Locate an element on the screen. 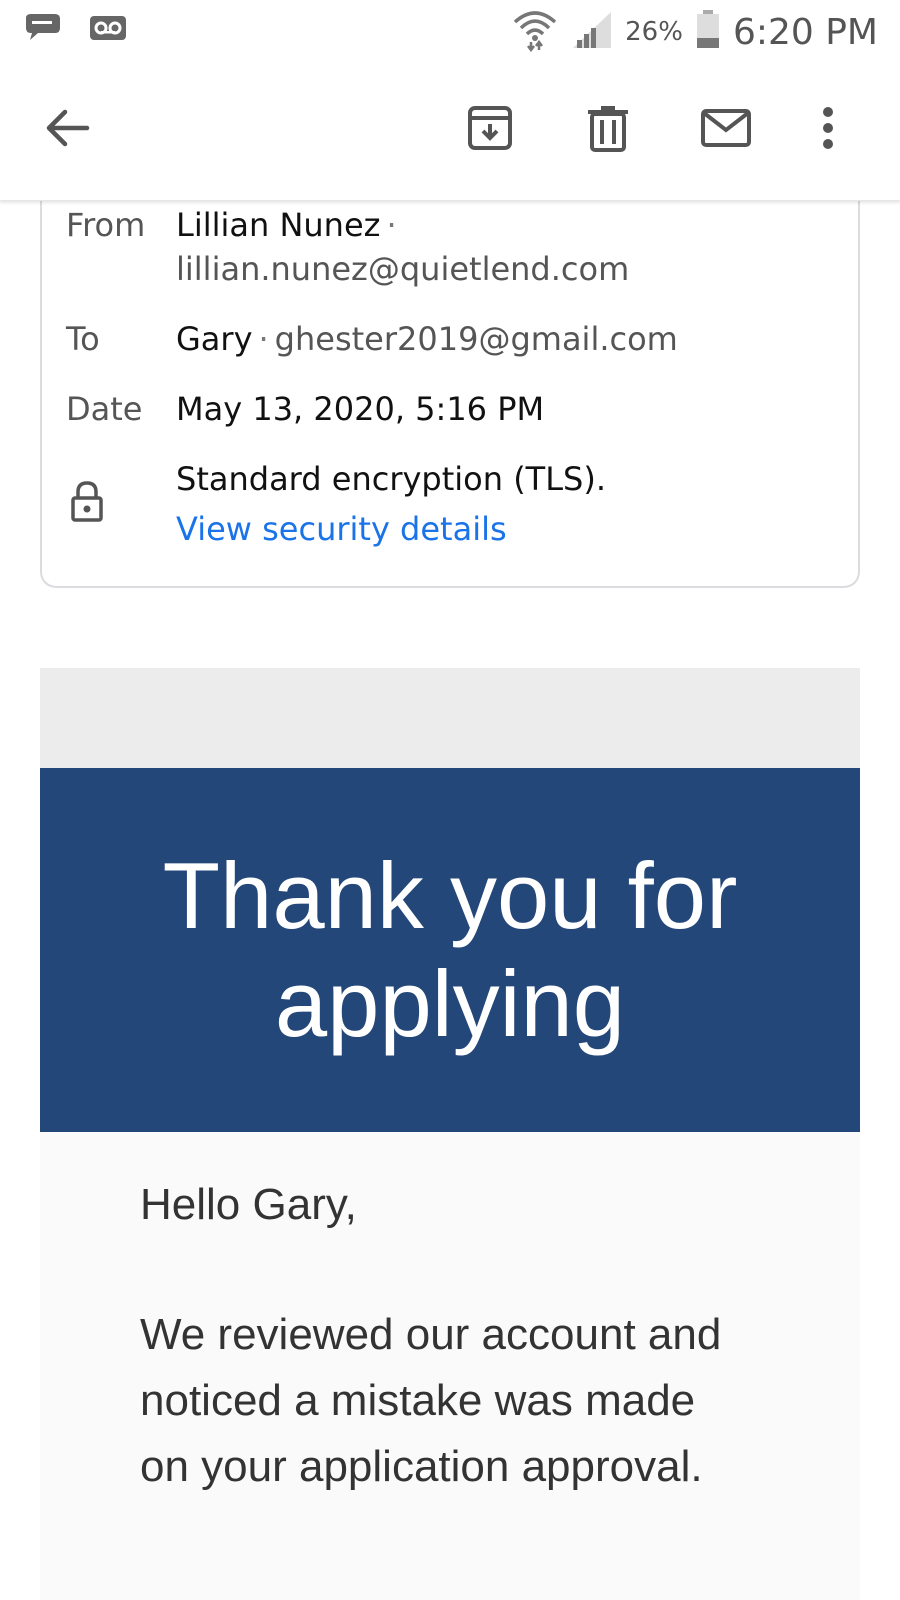  mark-unread-icon is located at coordinates (726, 130).